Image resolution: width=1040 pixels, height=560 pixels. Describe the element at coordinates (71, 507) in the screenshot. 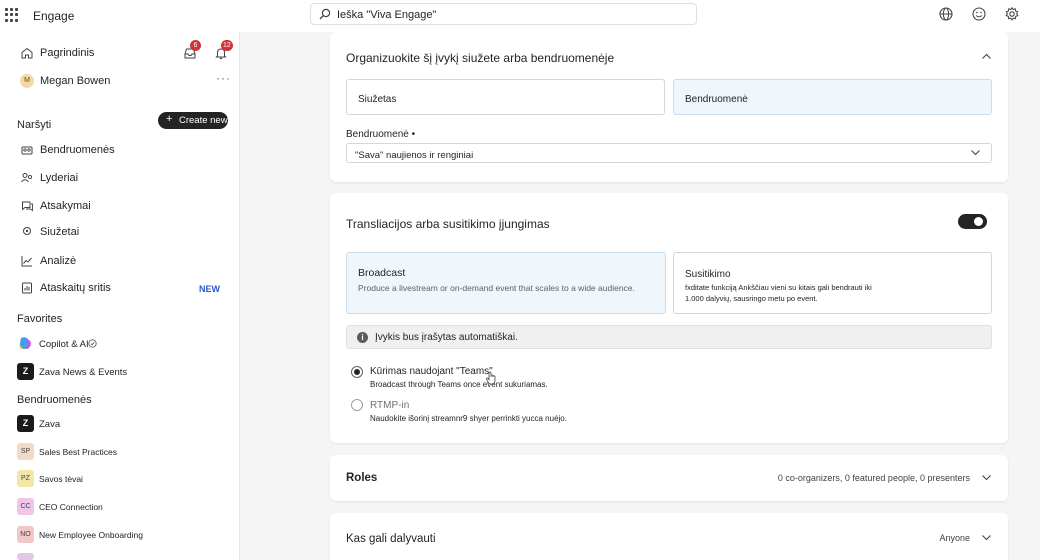

I see `community-item-label: CEO Connection` at that location.